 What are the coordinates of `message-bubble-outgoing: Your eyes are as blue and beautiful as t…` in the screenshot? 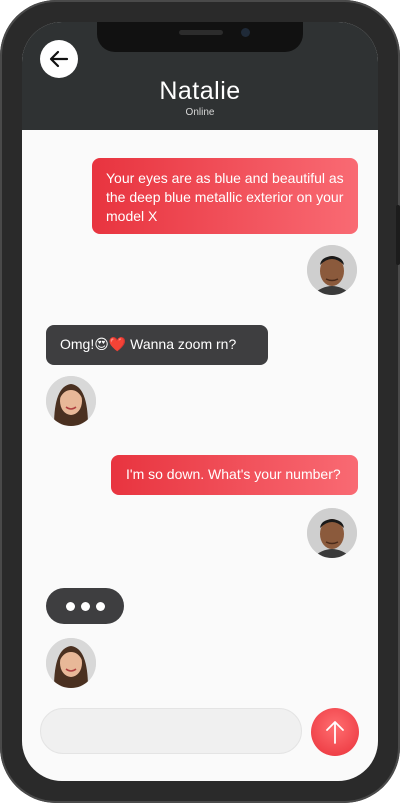 It's located at (225, 196).